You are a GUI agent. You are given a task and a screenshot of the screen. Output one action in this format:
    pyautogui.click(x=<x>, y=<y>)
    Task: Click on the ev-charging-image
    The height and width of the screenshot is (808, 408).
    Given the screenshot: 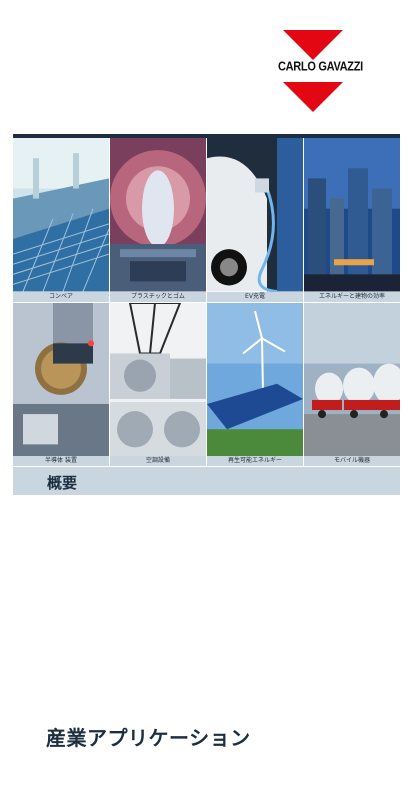 What is the action you would take?
    pyautogui.click(x=255, y=215)
    